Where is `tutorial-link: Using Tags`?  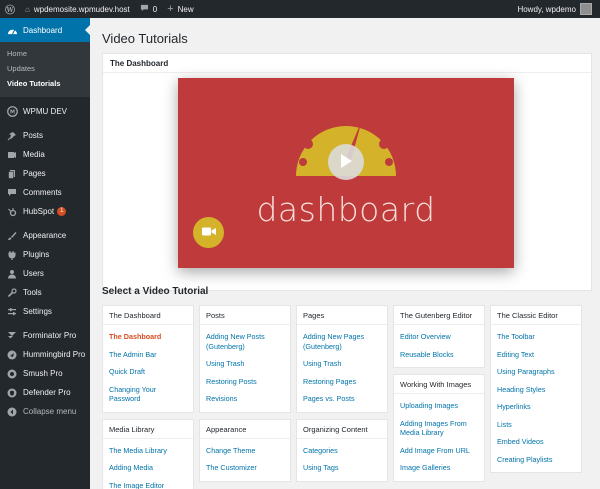
tutorial-link: Using Tags is located at coordinates (342, 468).